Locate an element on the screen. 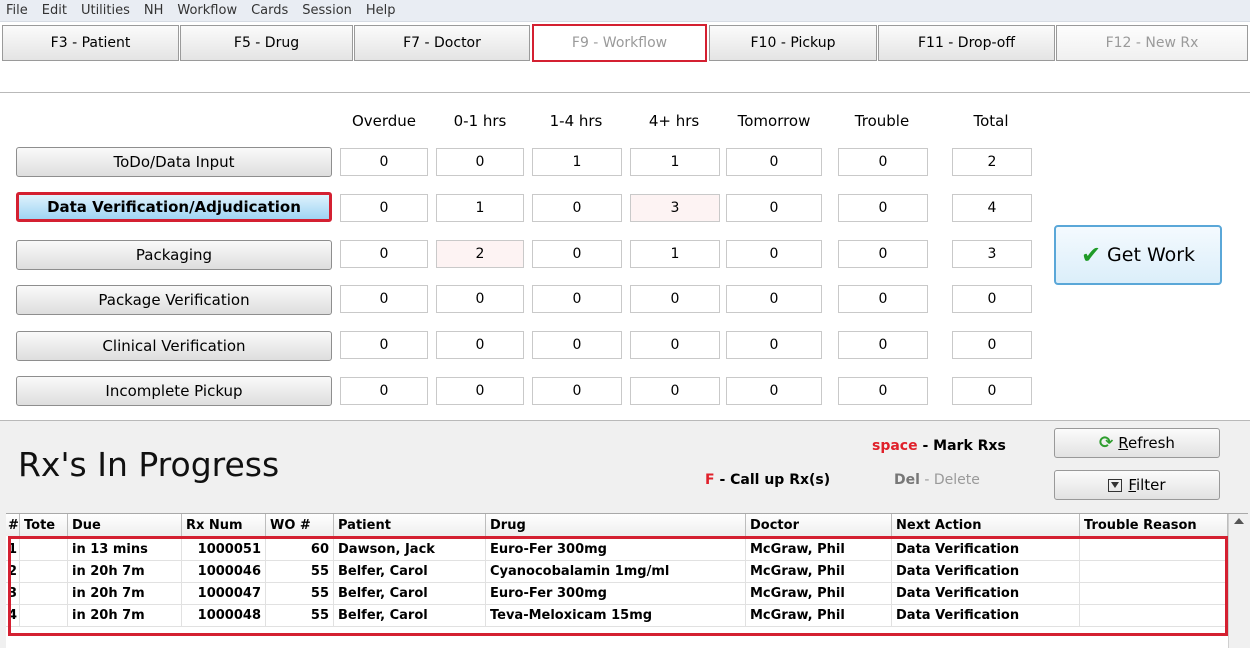 The width and height of the screenshot is (1250, 648). f7-doctor-button: F7 - Doctor is located at coordinates (442, 43).